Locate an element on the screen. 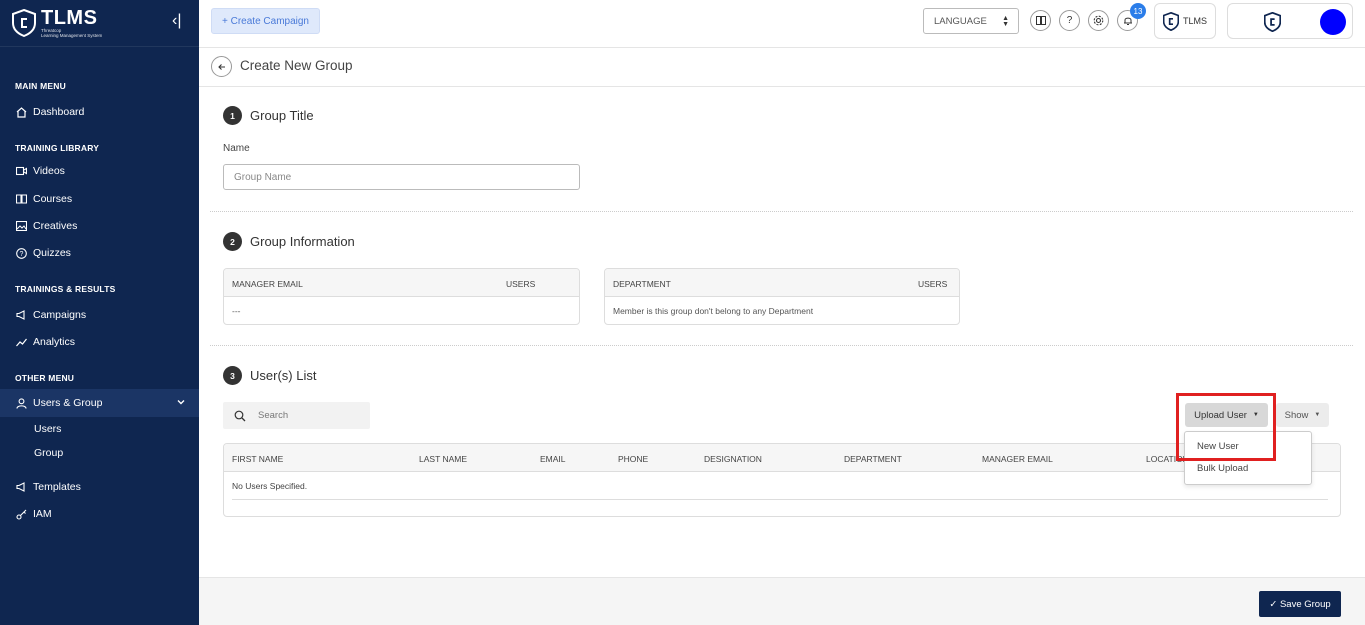  topbar: + Create Campaign LANGUAGE ▲ ▼ ? 13 TLMS is located at coordinates (782, 24).